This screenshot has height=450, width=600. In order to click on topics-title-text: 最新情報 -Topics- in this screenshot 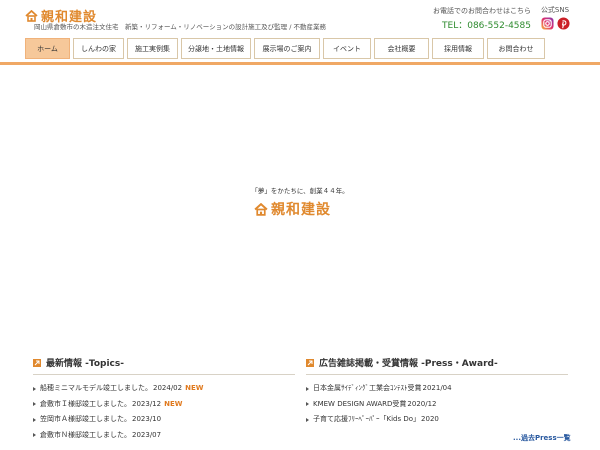, I will do `click(85, 364)`.